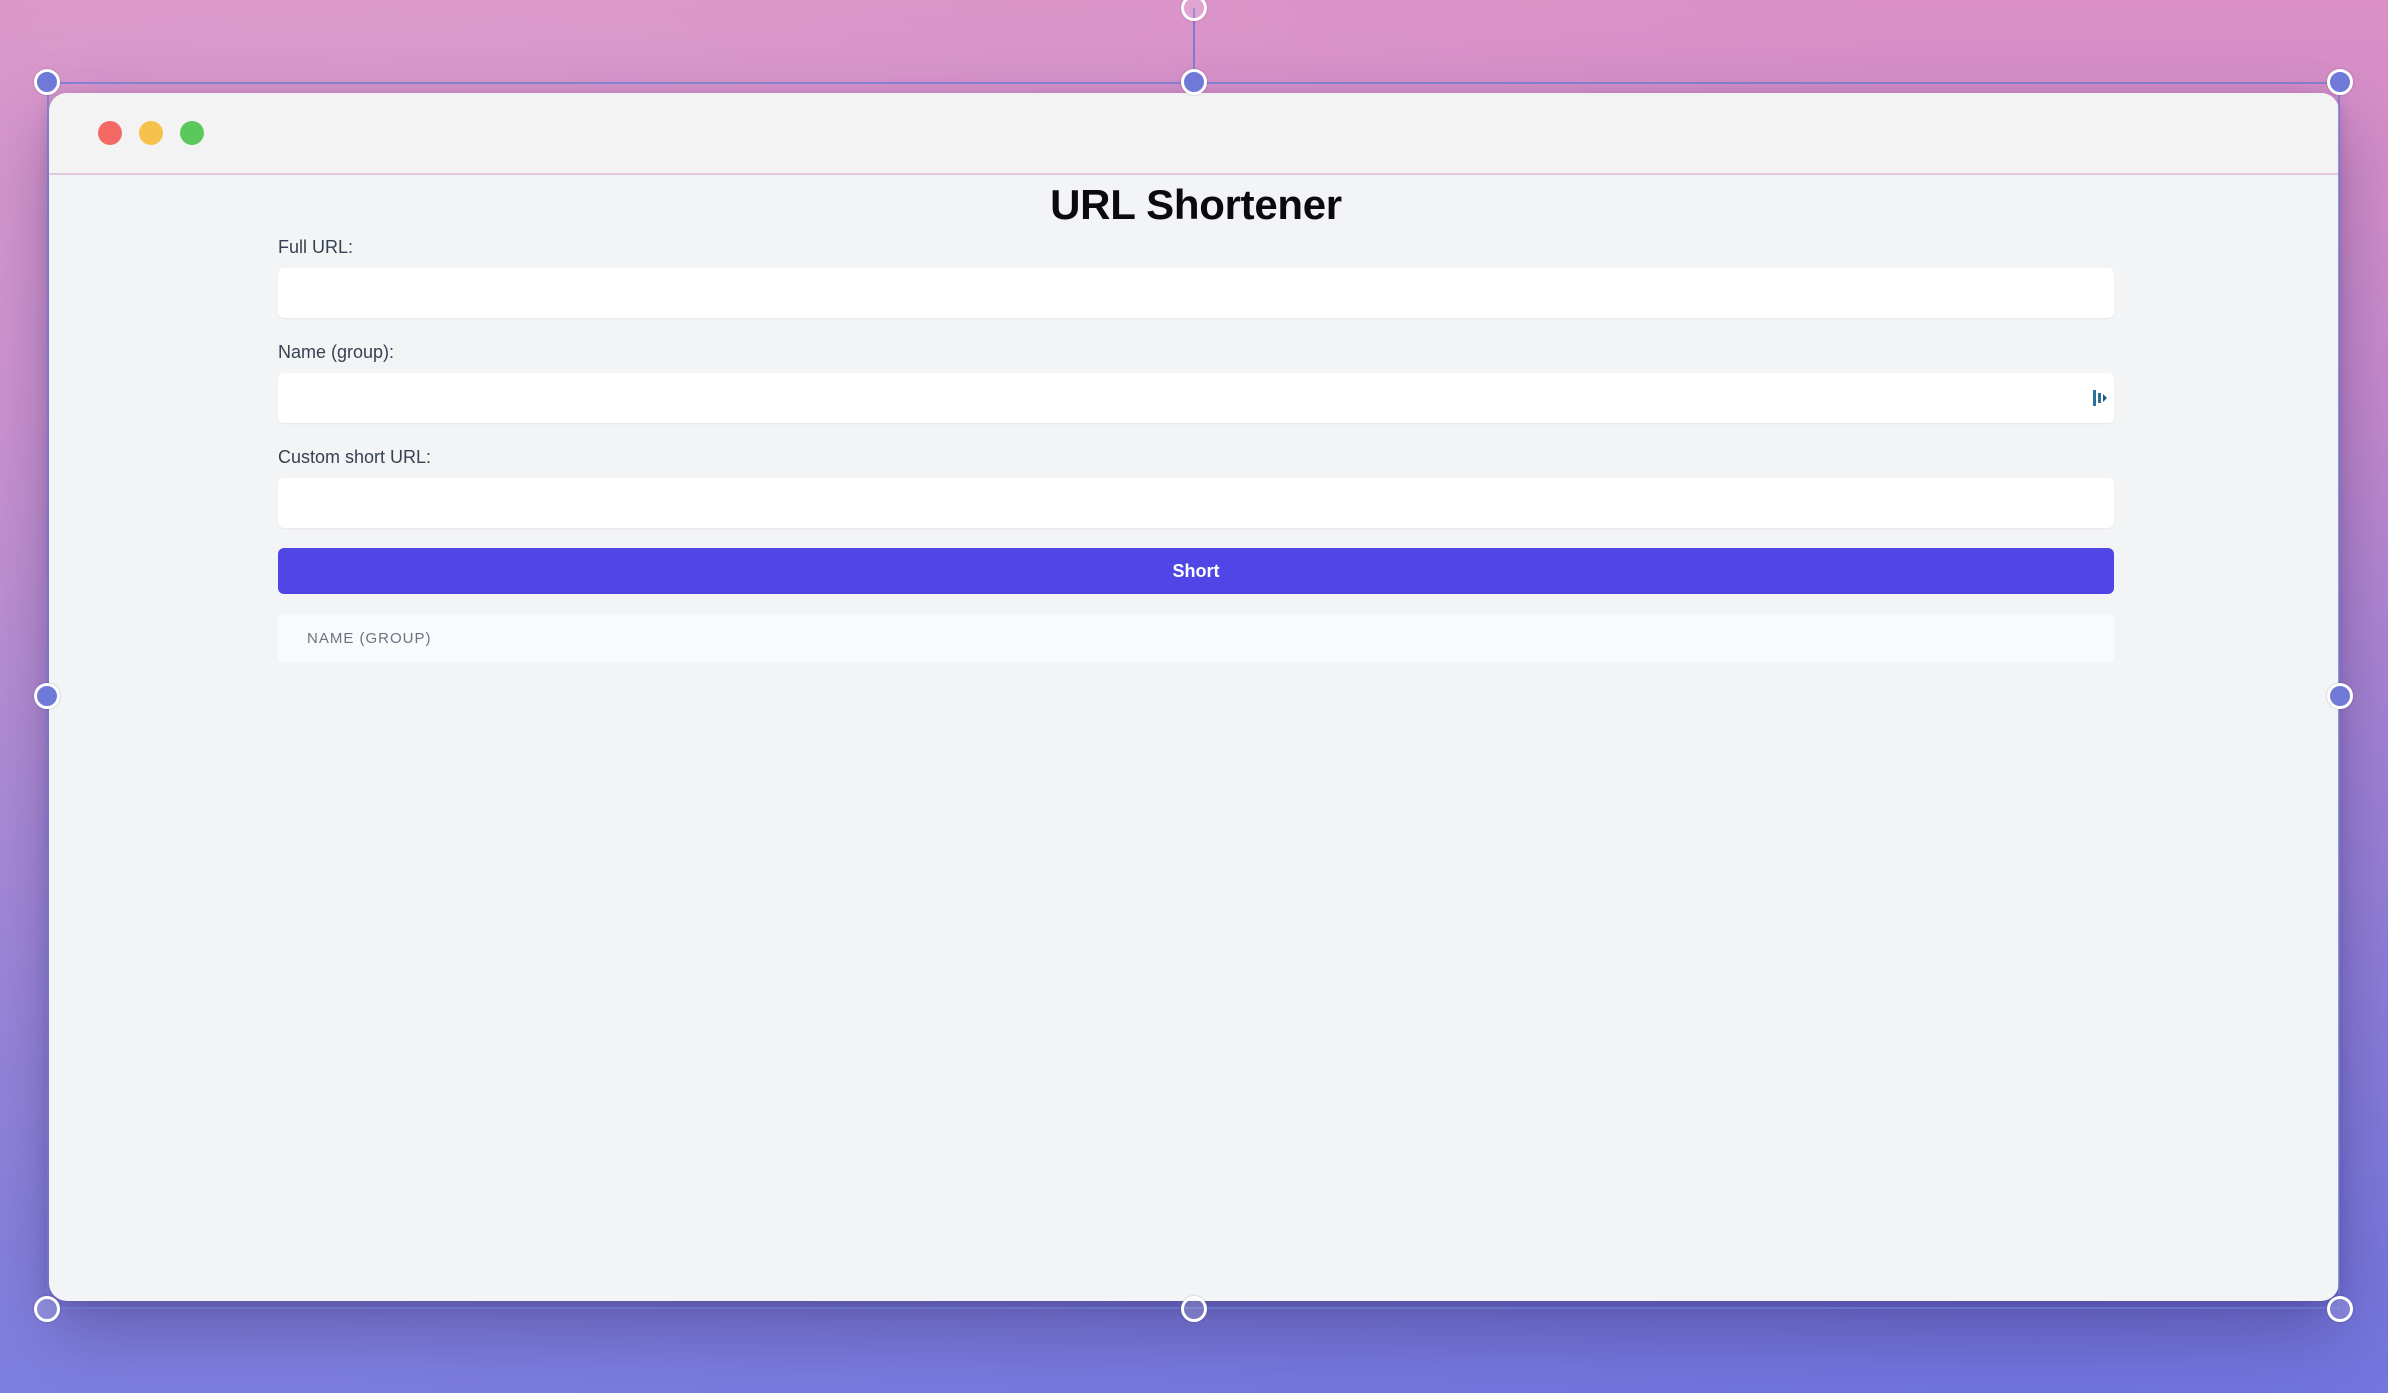  What do you see at coordinates (2340, 696) in the screenshot?
I see `resize-handle-right` at bounding box center [2340, 696].